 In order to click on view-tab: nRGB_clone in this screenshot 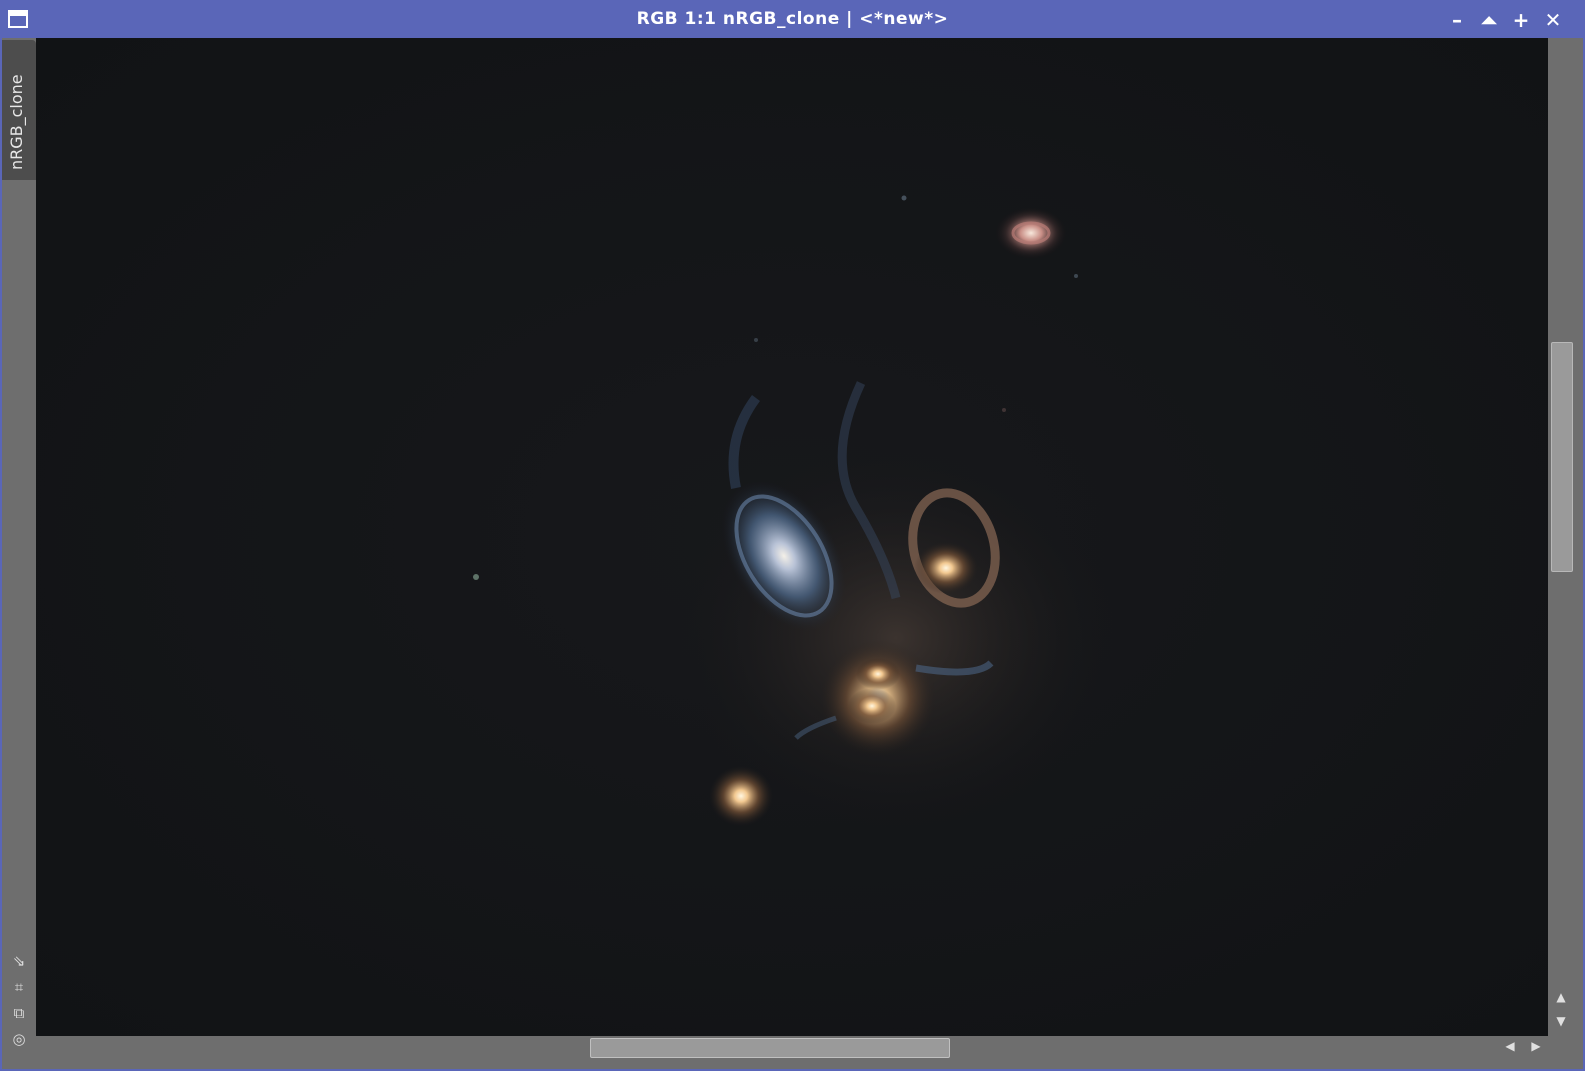, I will do `click(19, 110)`.